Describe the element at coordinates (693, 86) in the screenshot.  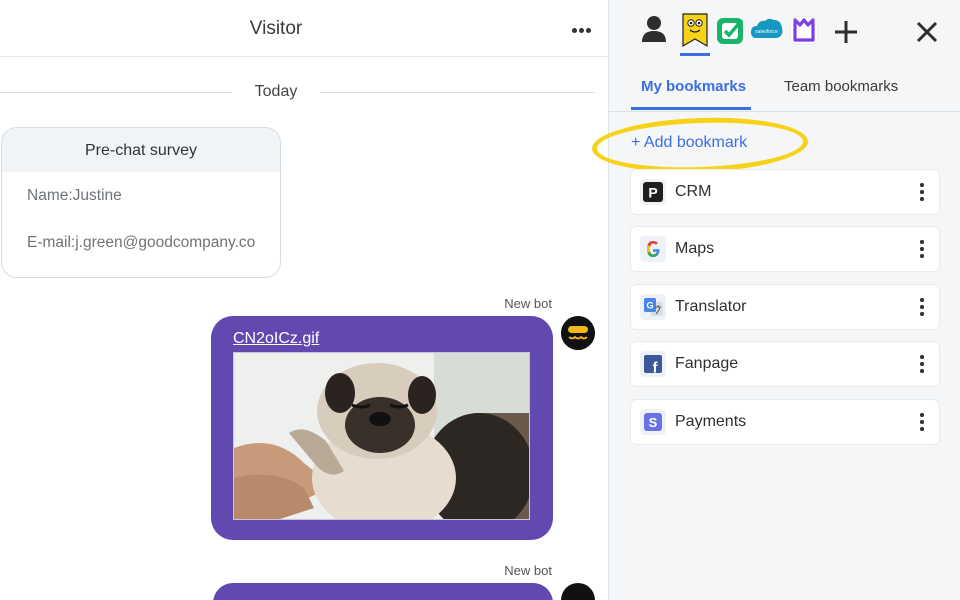
I see `tab-my-bookmarks: My bookmarks` at that location.